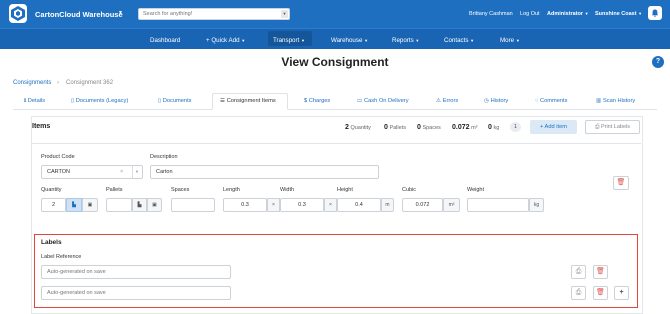 The width and height of the screenshot is (670, 314). Describe the element at coordinates (165, 40) in the screenshot. I see `nav-dashboard: Dashboard` at that location.